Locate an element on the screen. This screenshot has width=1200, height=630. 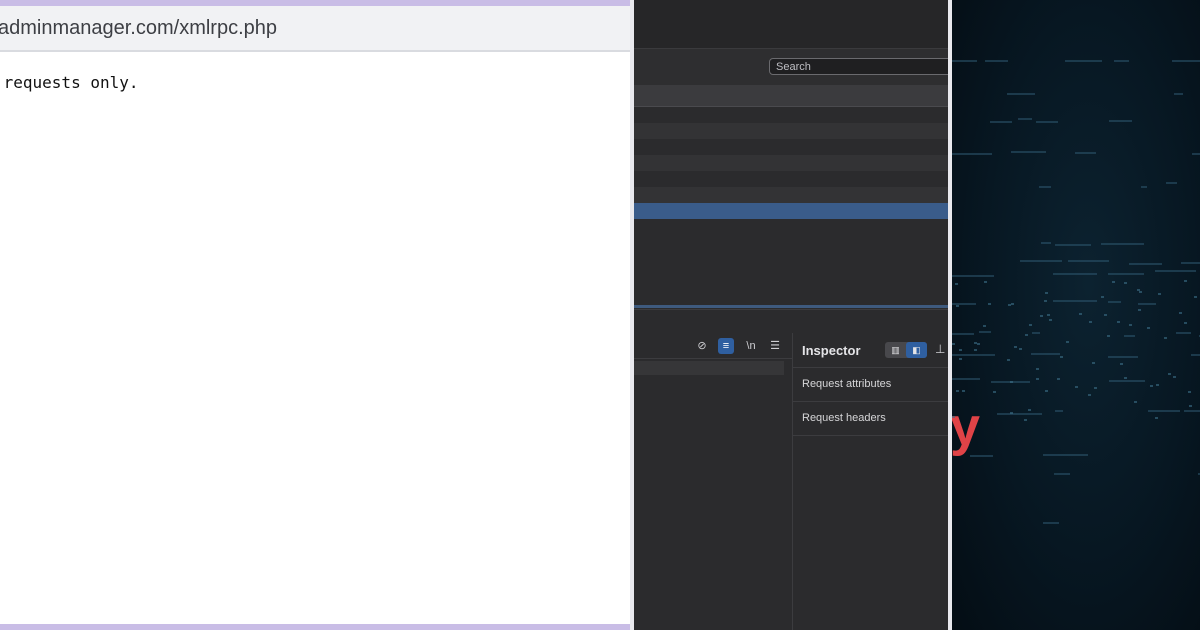
inspector-item-request-headers: Request headers is located at coordinates (870, 419).